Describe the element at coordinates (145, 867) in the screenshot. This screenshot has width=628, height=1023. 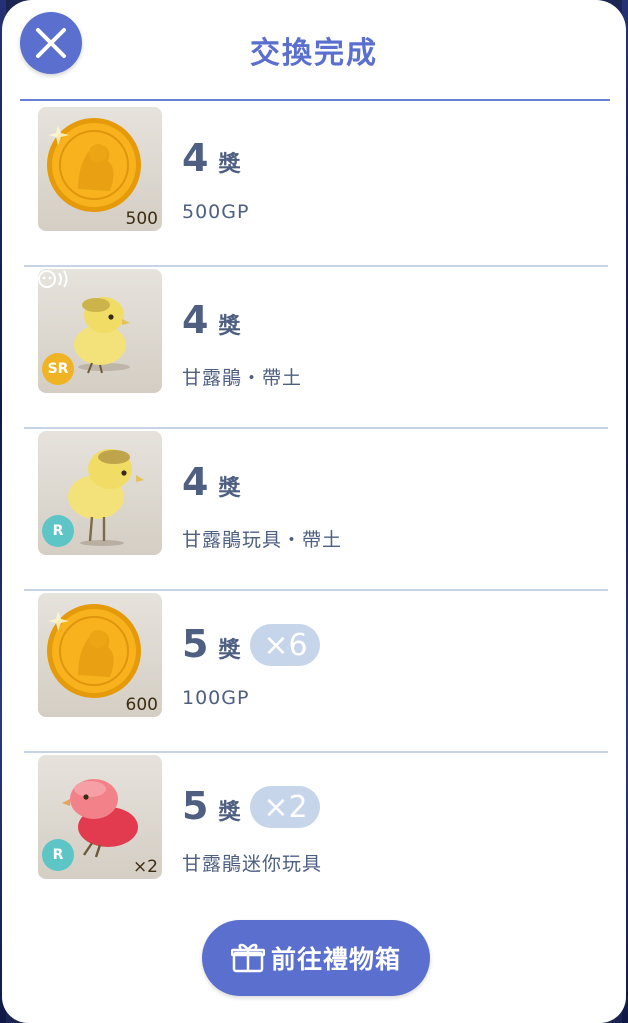
I see `quantity-label: ×2` at that location.